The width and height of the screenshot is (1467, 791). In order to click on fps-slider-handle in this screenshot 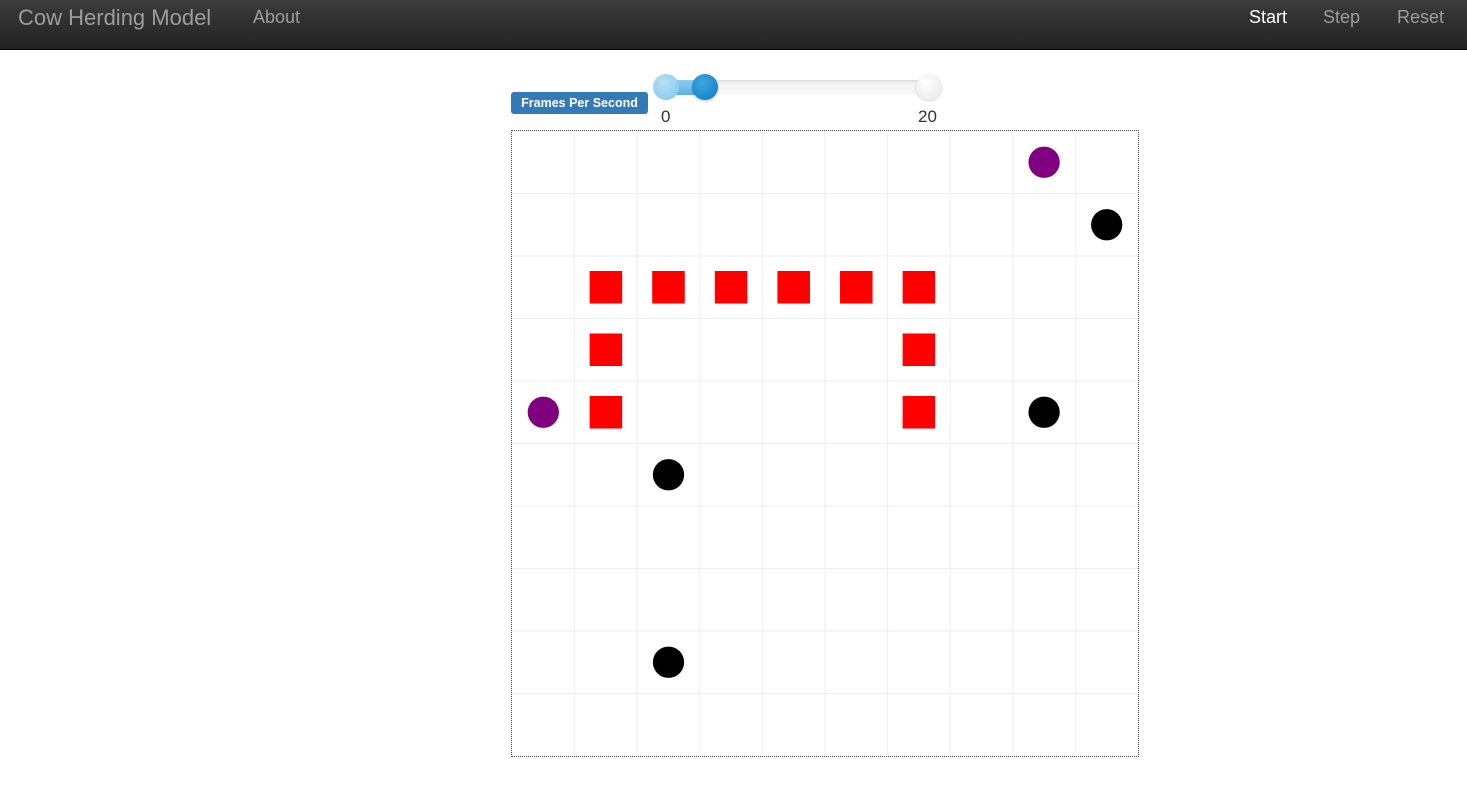, I will do `click(705, 87)`.